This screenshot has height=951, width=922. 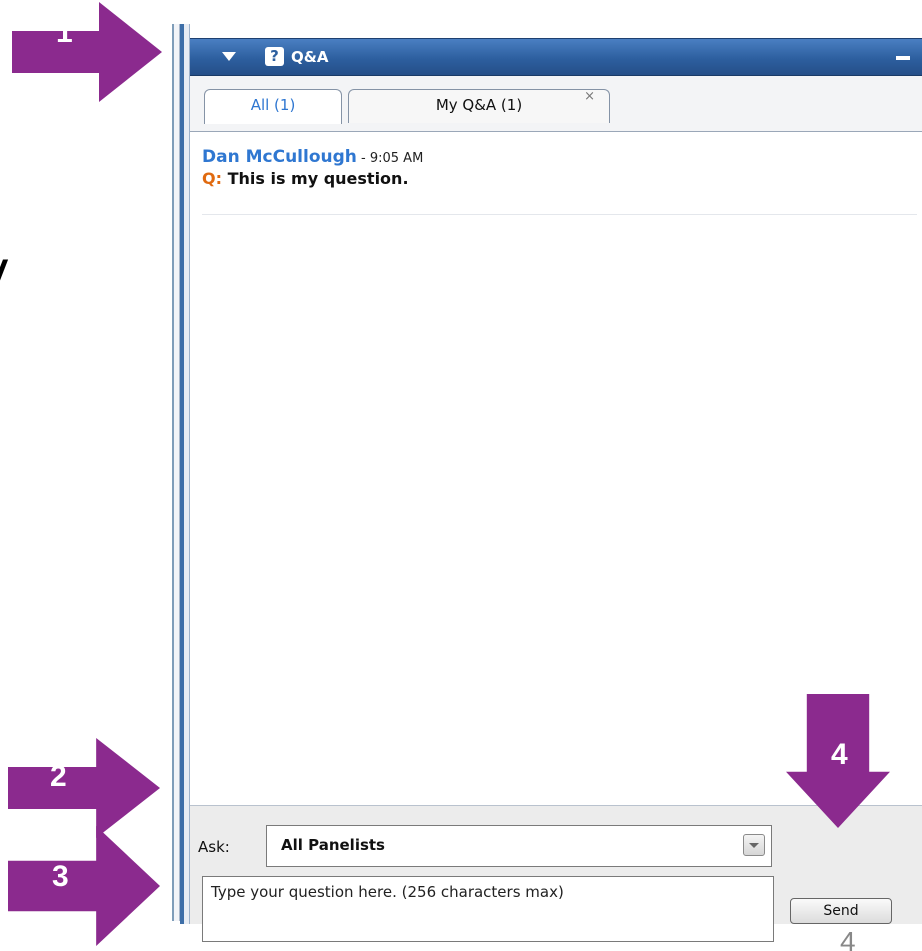 I want to click on minimize-icon, so click(x=903, y=58).